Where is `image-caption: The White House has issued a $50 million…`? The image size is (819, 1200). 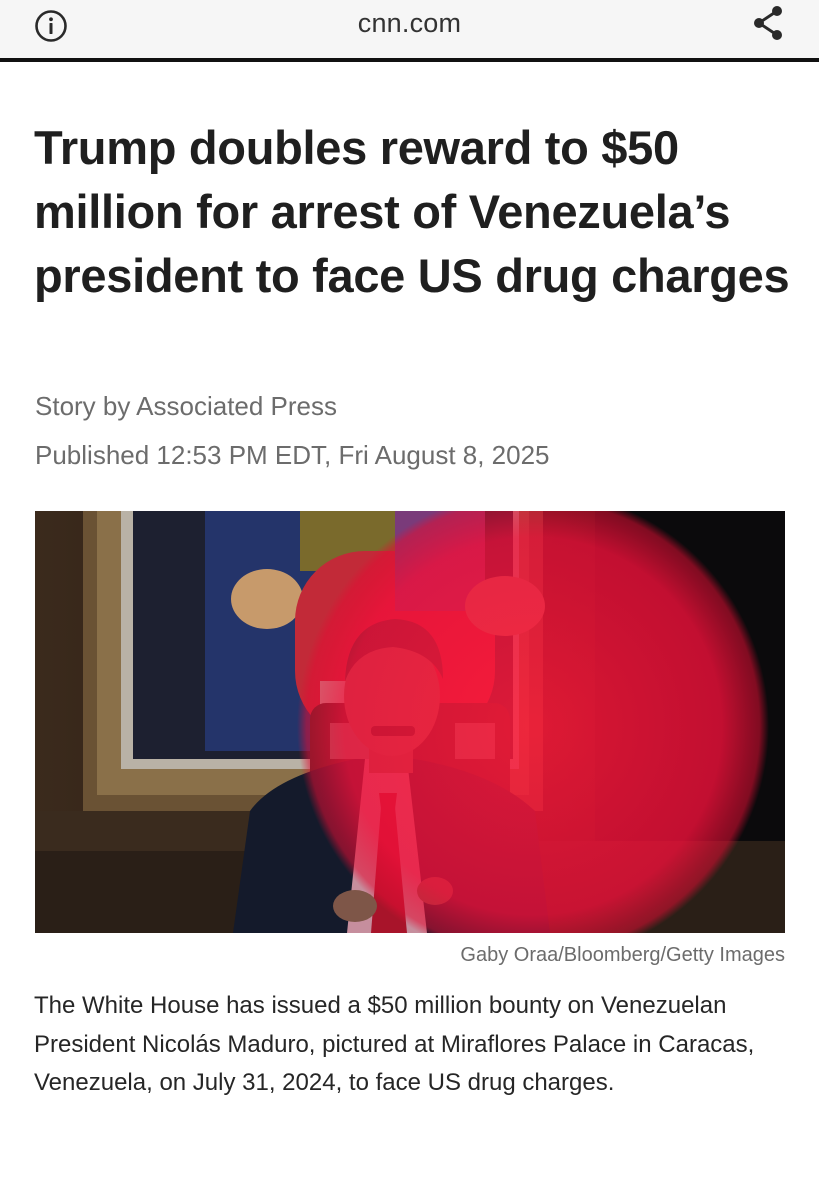
image-caption: The White House has issued a $50 million… is located at coordinates (394, 1044).